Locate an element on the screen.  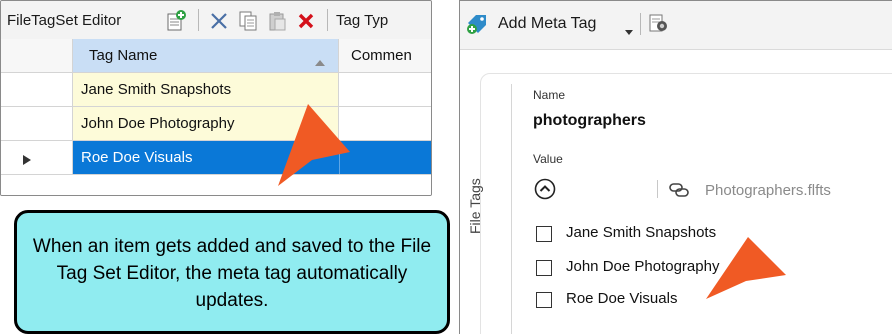
add-meta-tag-icon is located at coordinates (478, 24).